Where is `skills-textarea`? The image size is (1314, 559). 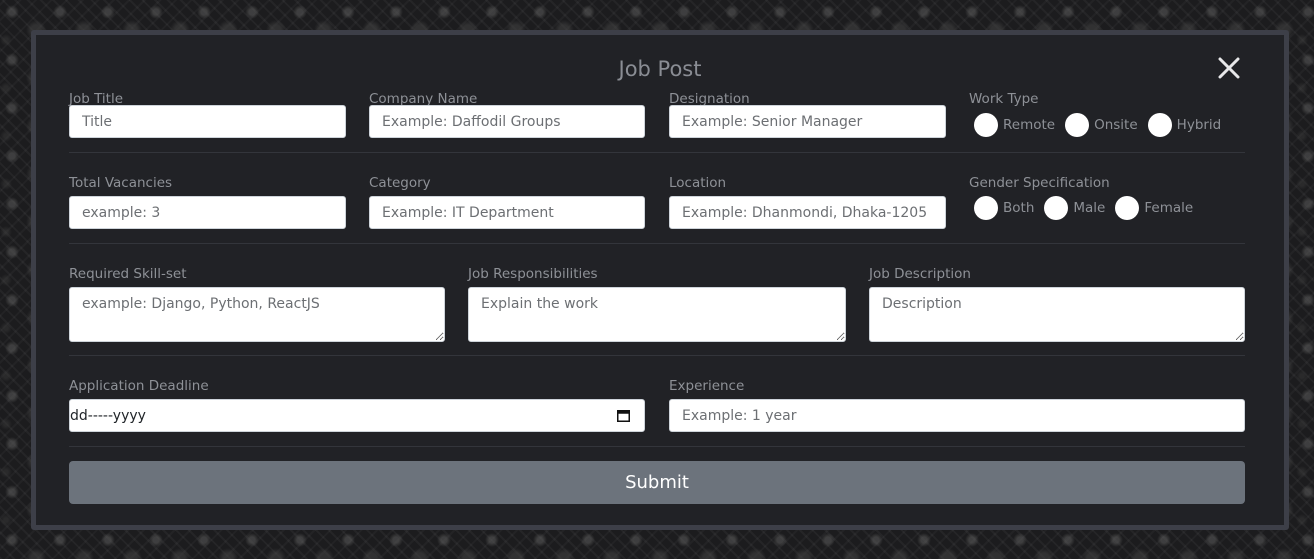
skills-textarea is located at coordinates (257, 314).